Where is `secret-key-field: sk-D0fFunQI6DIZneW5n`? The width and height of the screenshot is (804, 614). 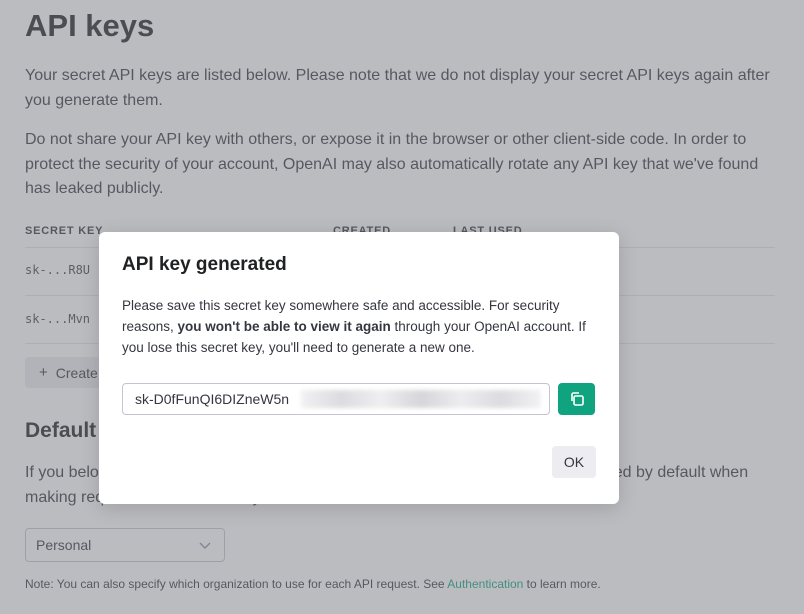
secret-key-field: sk-D0fFunQI6DIZneW5n is located at coordinates (336, 399).